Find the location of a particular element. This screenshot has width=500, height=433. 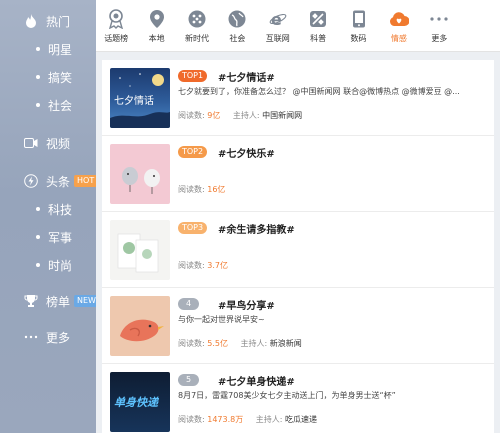

star-dots-icon is located at coordinates (197, 19).